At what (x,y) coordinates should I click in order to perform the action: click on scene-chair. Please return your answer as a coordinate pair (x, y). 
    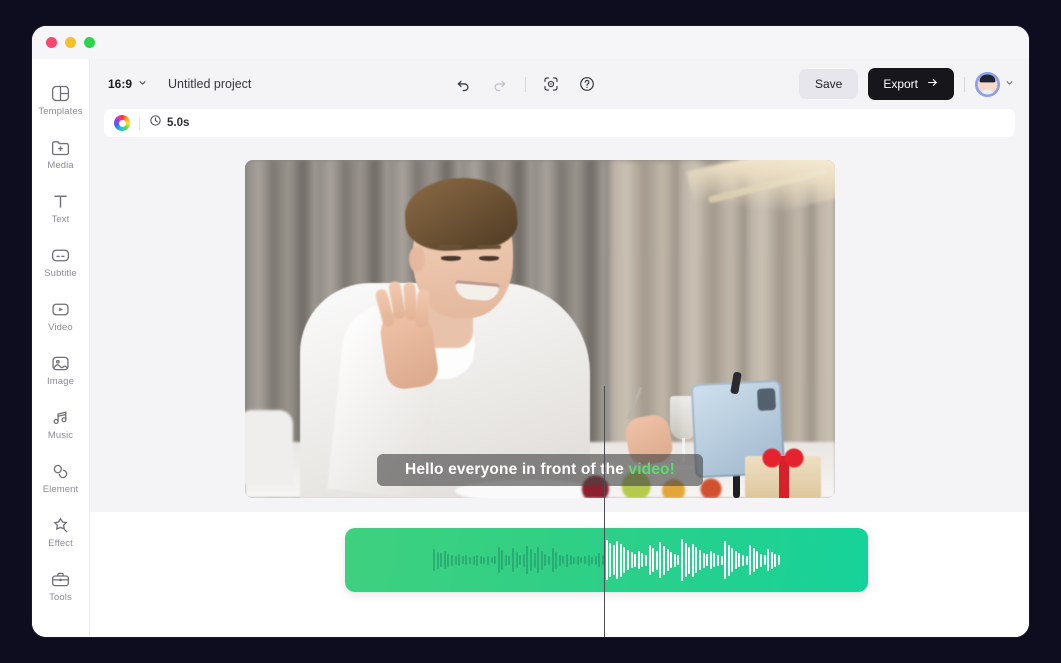
    Looking at the image, I should click on (269, 447).